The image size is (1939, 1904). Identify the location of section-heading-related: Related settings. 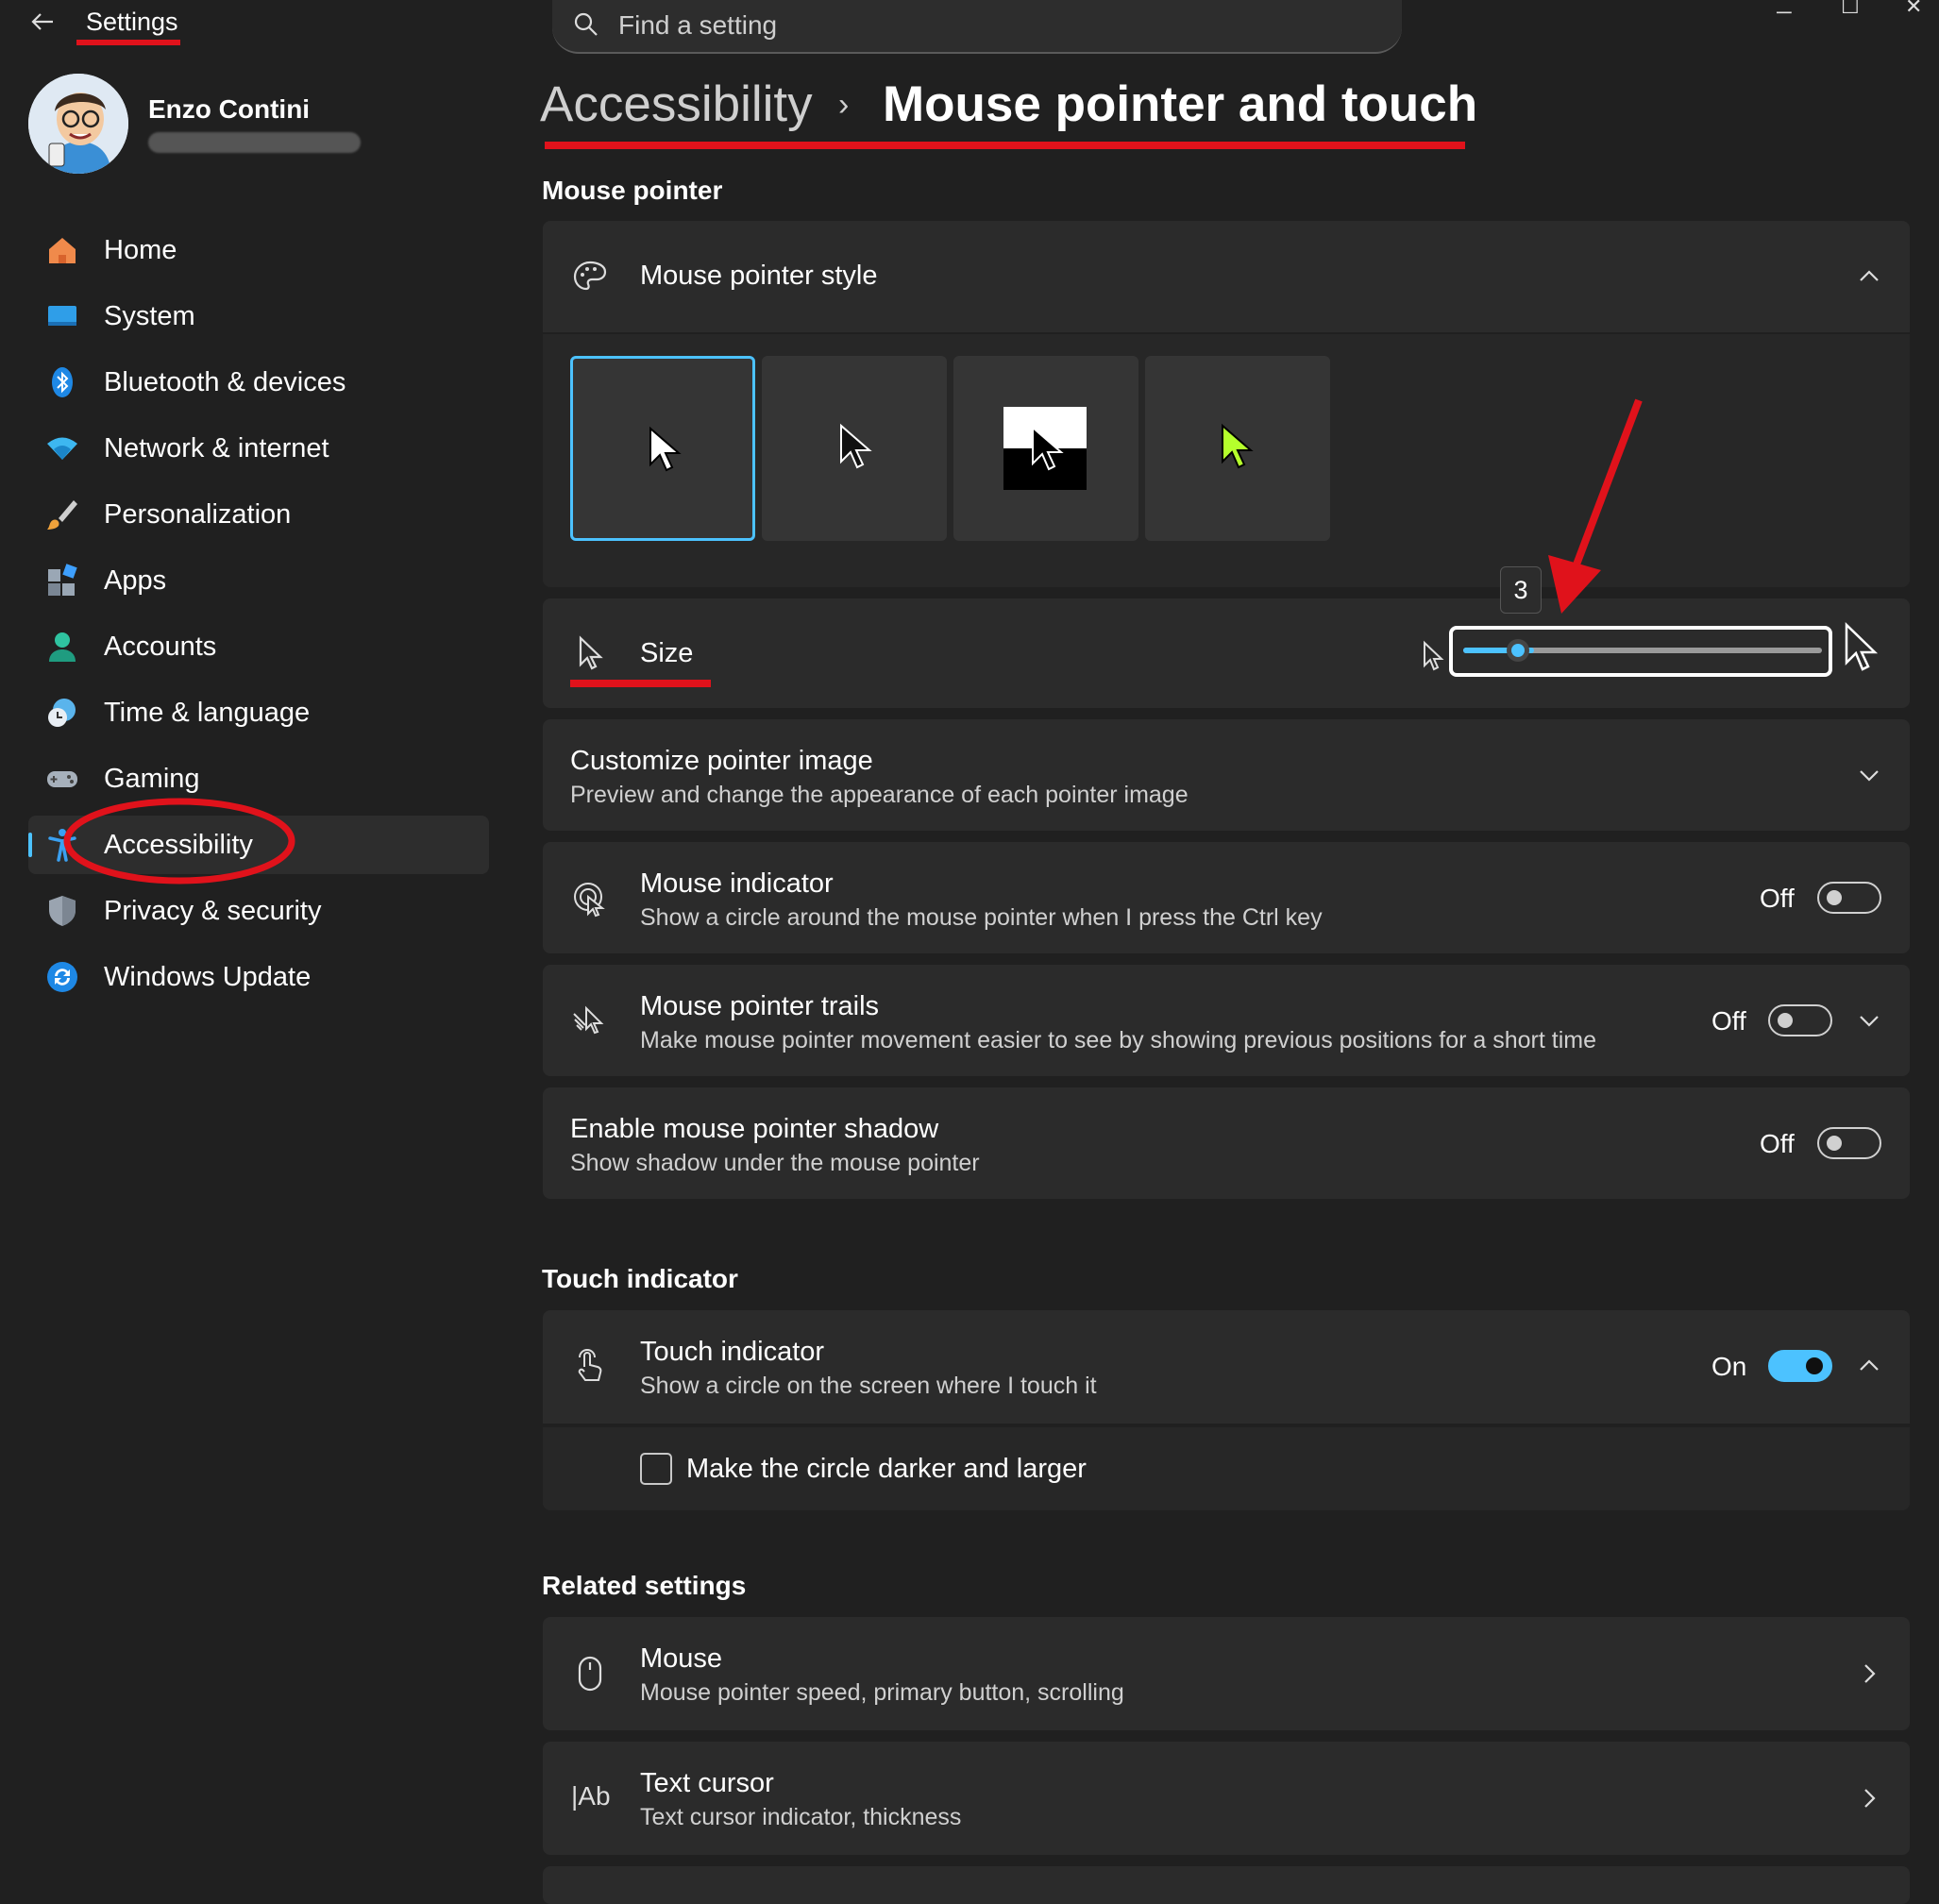
(644, 1585).